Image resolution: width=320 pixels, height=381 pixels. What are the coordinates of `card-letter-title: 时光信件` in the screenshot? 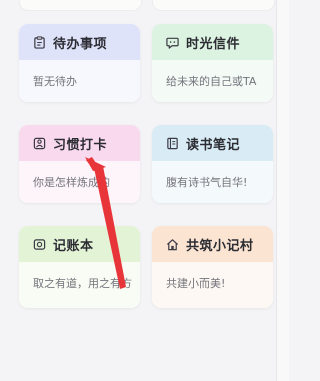 It's located at (213, 44).